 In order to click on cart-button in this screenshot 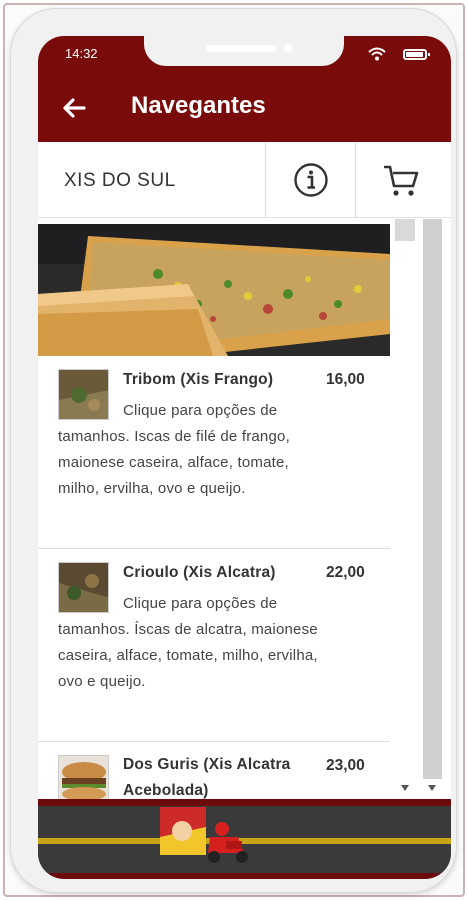, I will do `click(403, 180)`.